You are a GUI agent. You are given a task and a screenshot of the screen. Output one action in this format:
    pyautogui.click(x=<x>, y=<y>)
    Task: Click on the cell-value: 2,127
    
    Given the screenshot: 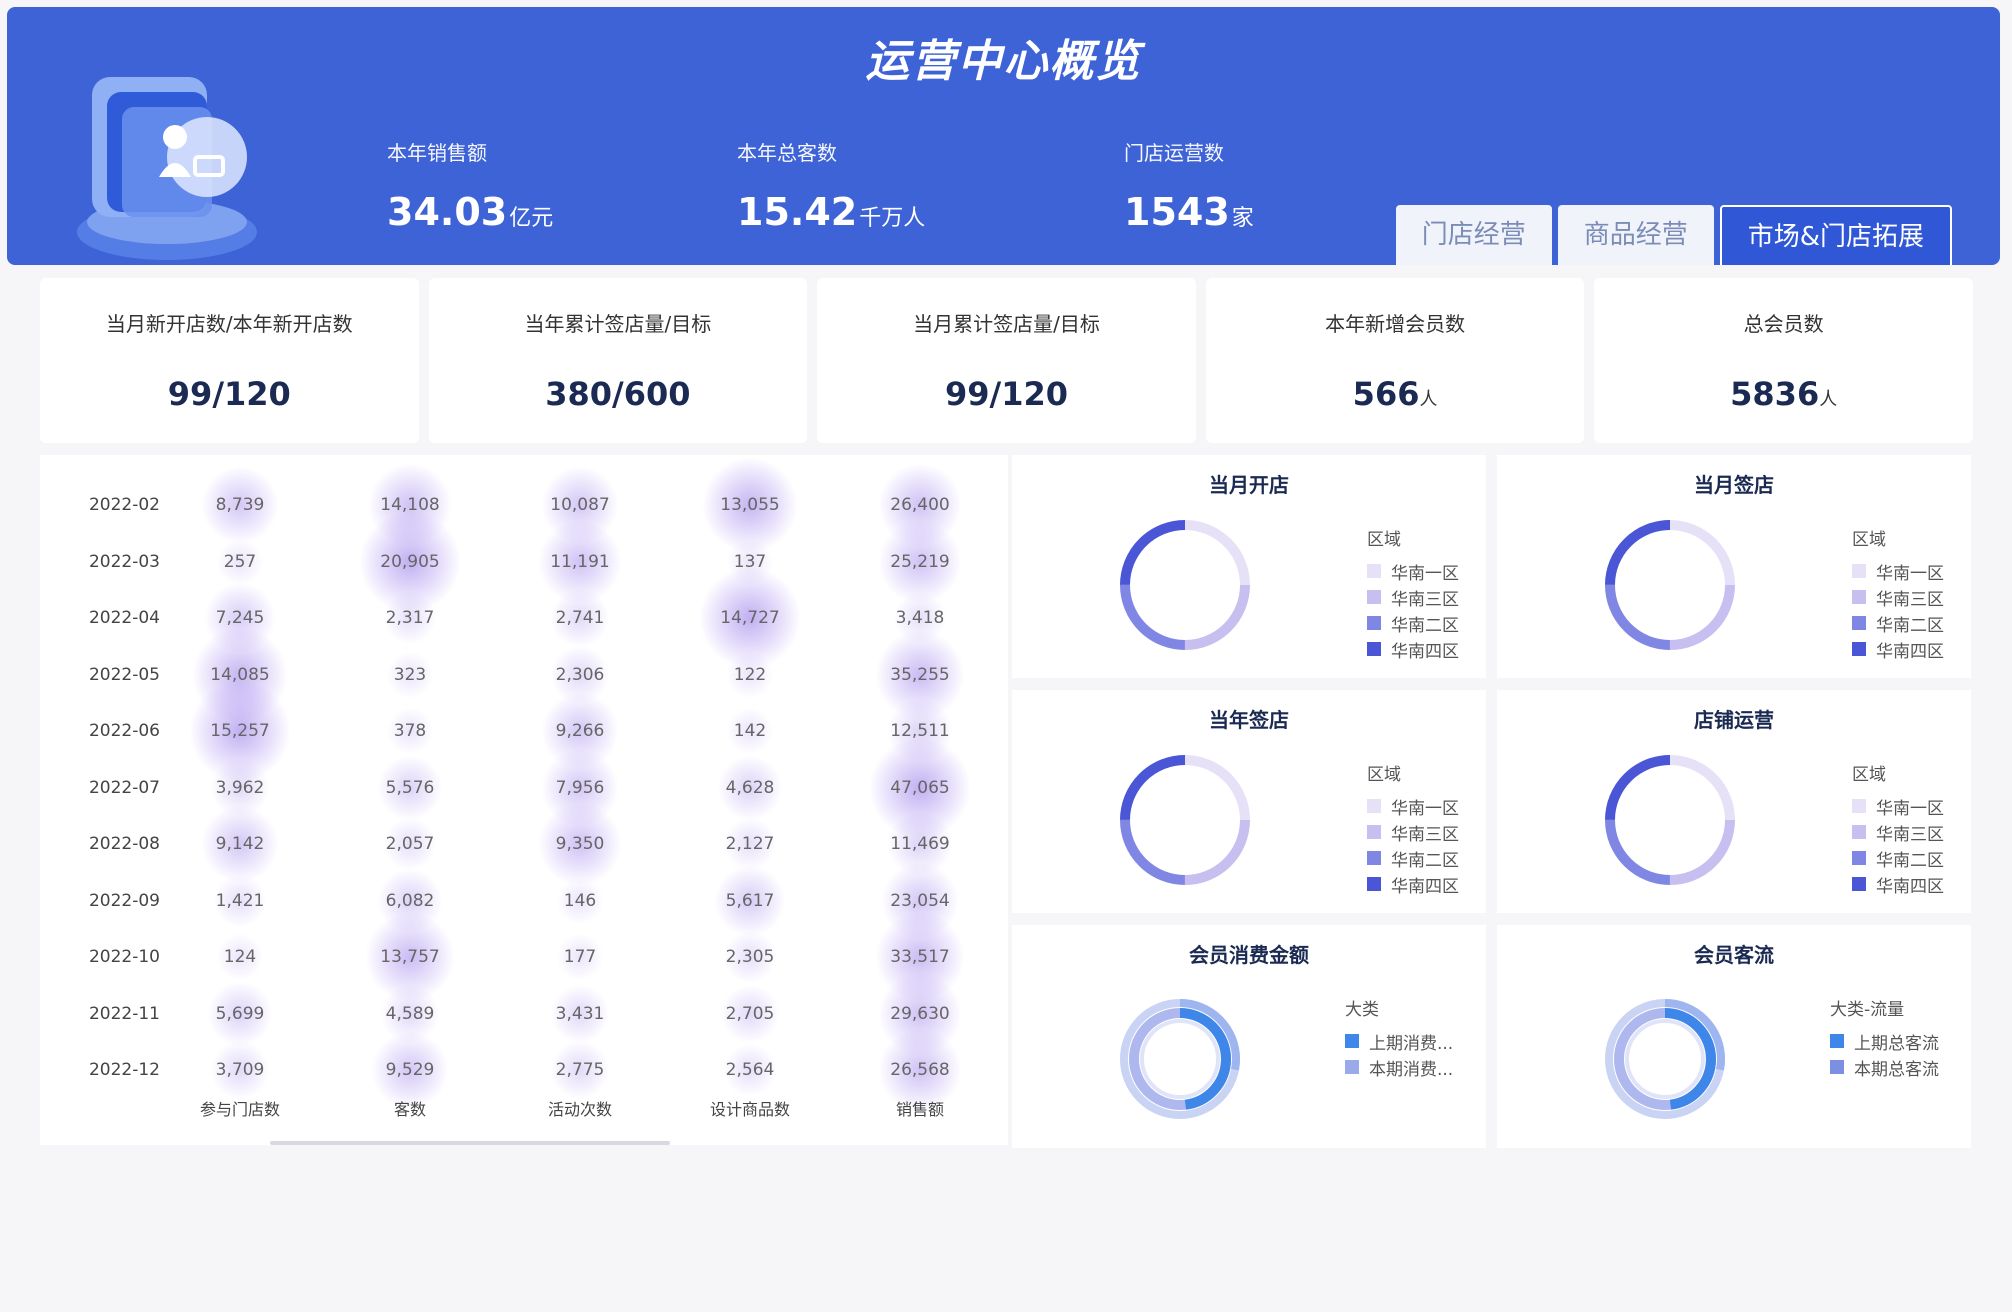 What is the action you would take?
    pyautogui.click(x=750, y=844)
    